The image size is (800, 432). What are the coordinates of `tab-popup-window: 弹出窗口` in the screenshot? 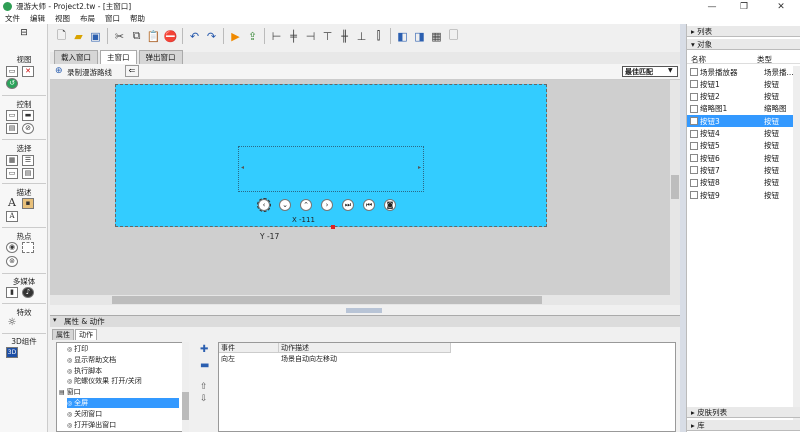 It's located at (160, 57).